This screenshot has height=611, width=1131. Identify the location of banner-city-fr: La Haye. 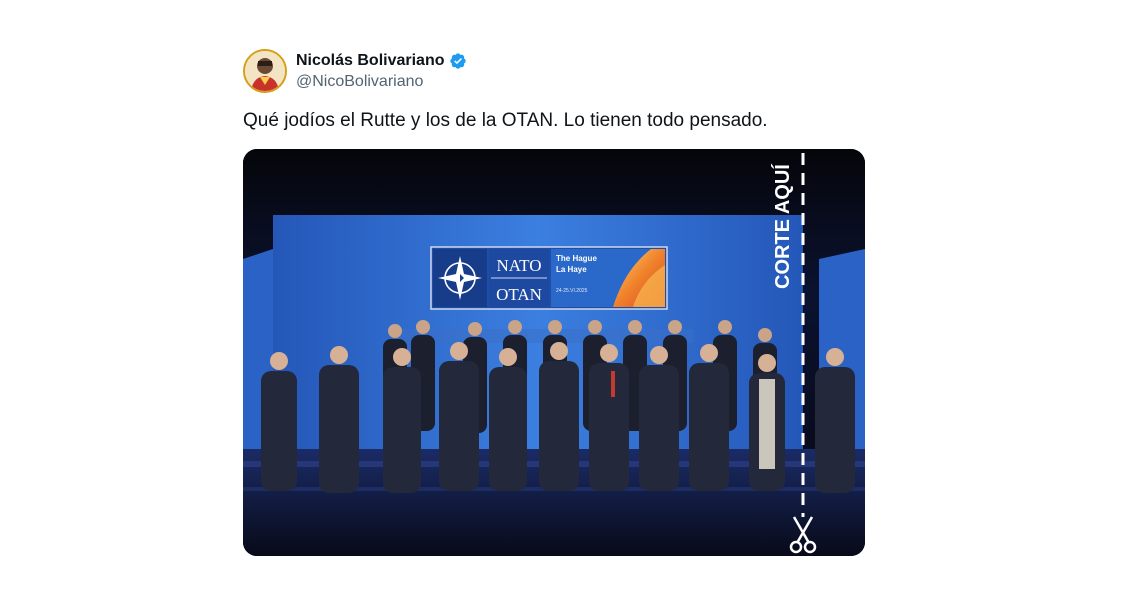
(571, 269).